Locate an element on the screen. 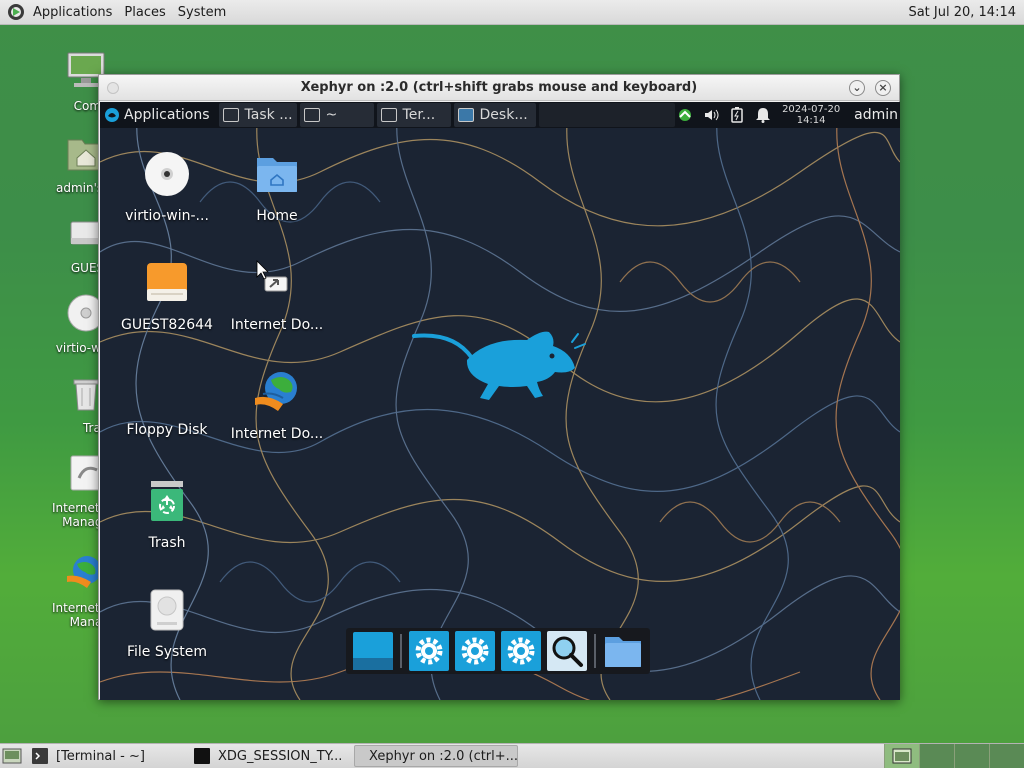  xfce-logo-icon is located at coordinates (112, 115).